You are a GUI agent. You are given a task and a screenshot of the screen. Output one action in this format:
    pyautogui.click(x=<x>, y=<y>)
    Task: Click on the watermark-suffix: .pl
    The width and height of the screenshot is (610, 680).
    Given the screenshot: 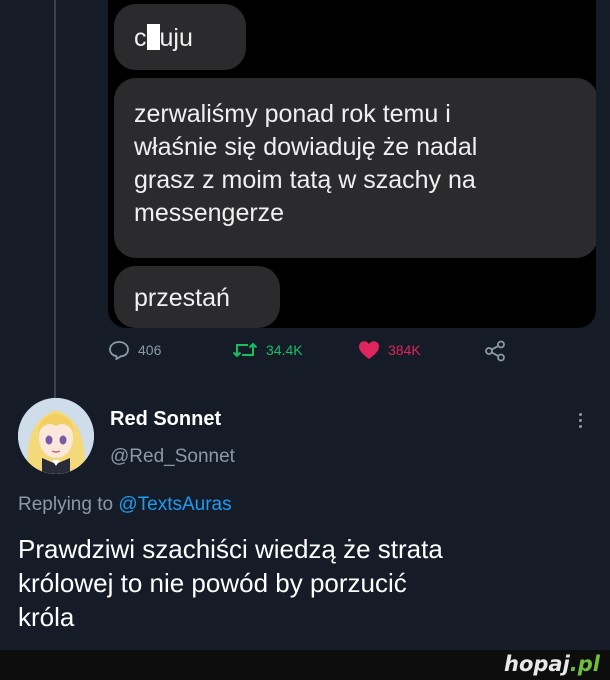 What is the action you would take?
    pyautogui.click(x=584, y=664)
    